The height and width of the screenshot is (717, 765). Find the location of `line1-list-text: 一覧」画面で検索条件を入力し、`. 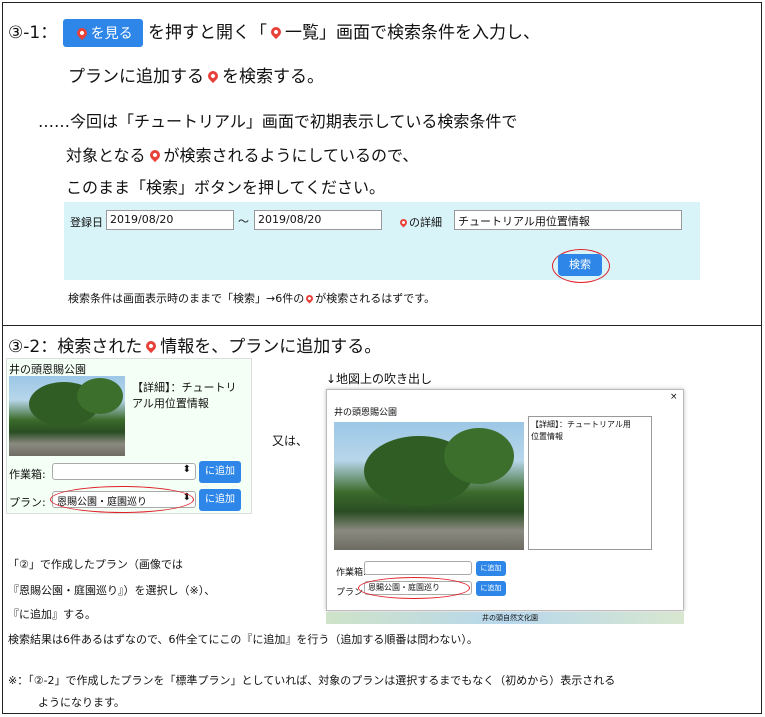

line1-list-text: 一覧」画面で検索条件を入力し、 is located at coordinates (413, 33).